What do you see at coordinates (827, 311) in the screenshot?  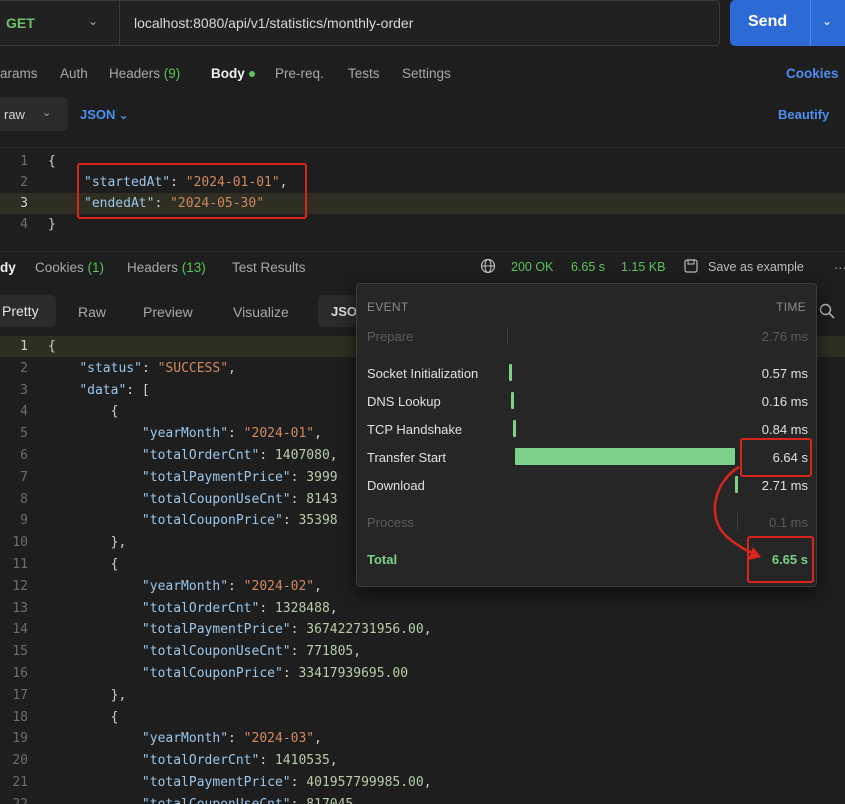 I see `search-icon` at bounding box center [827, 311].